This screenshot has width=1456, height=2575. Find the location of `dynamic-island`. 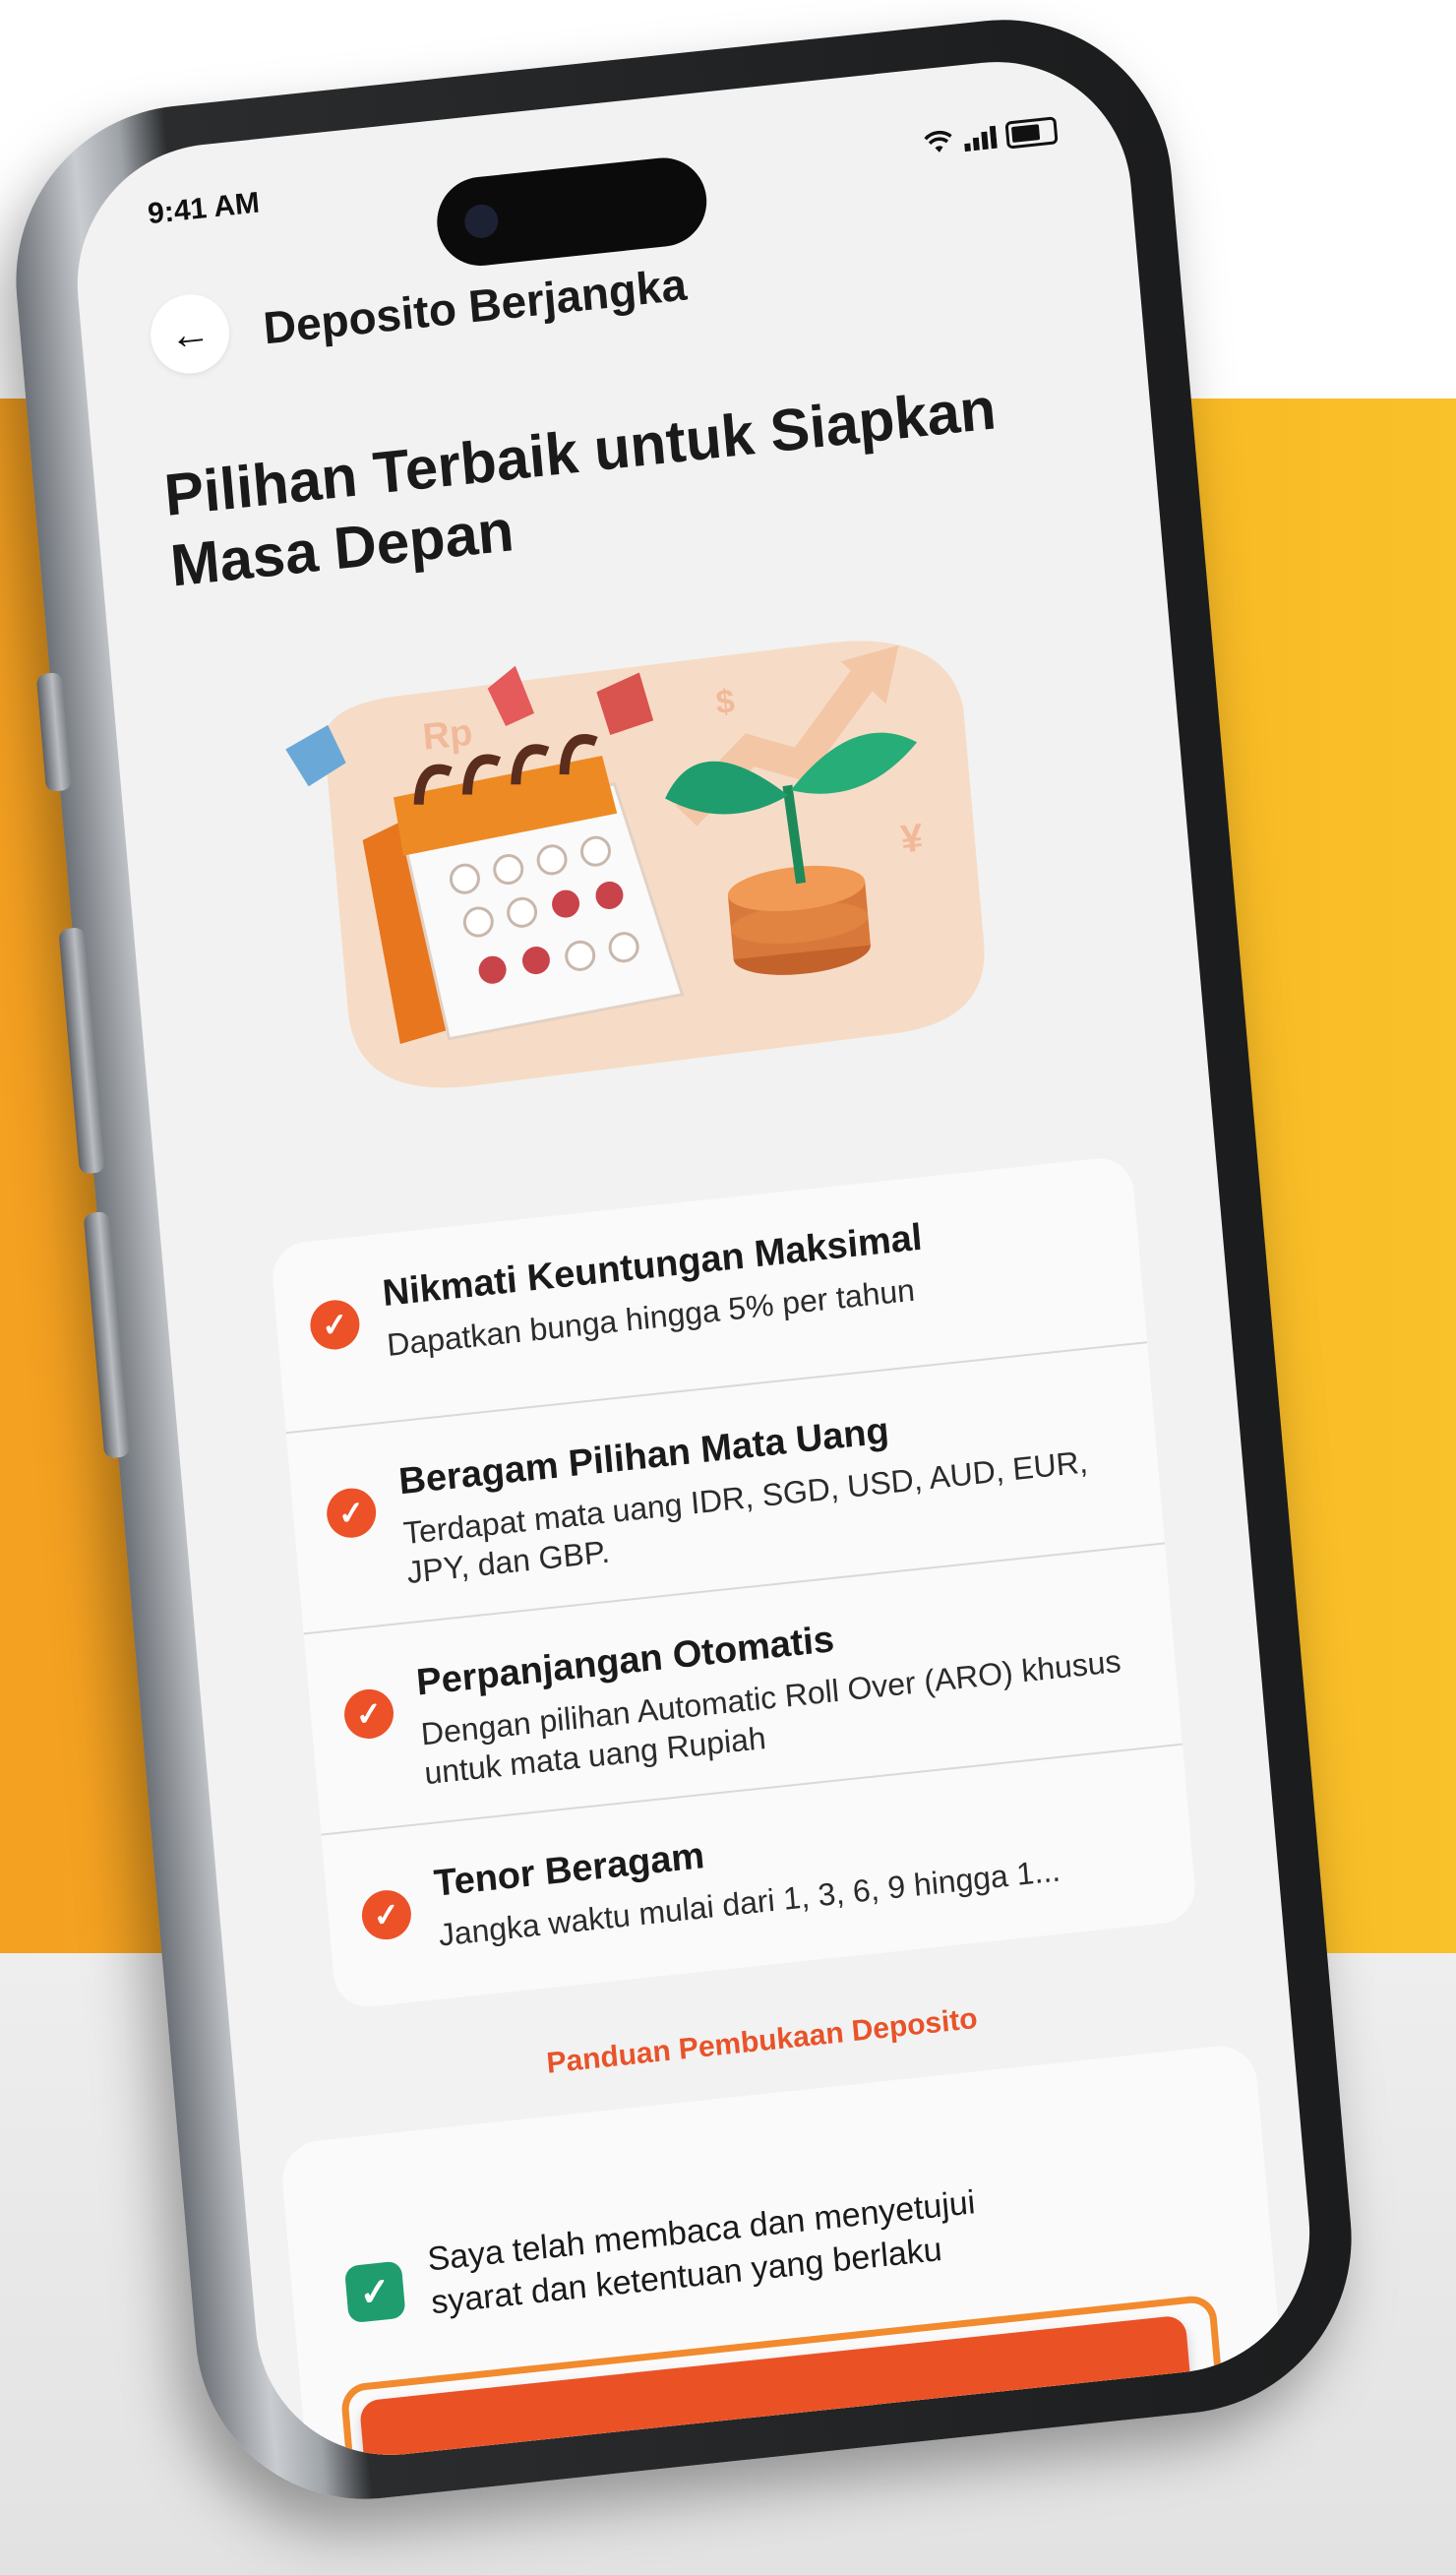

dynamic-island is located at coordinates (571, 212).